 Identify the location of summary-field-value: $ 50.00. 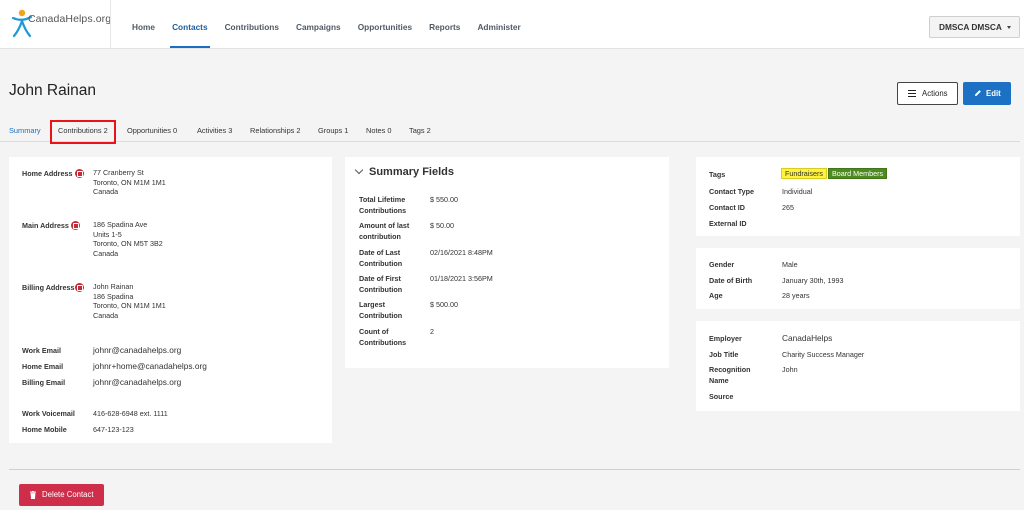
(442, 225).